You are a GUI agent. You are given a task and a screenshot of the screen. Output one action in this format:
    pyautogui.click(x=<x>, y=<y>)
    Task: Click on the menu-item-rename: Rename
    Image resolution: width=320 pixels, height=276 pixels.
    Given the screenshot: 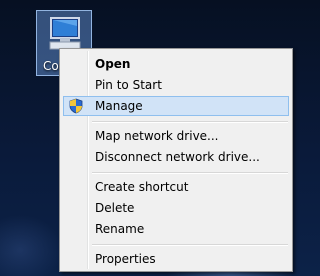 What is the action you would take?
    pyautogui.click(x=176, y=229)
    